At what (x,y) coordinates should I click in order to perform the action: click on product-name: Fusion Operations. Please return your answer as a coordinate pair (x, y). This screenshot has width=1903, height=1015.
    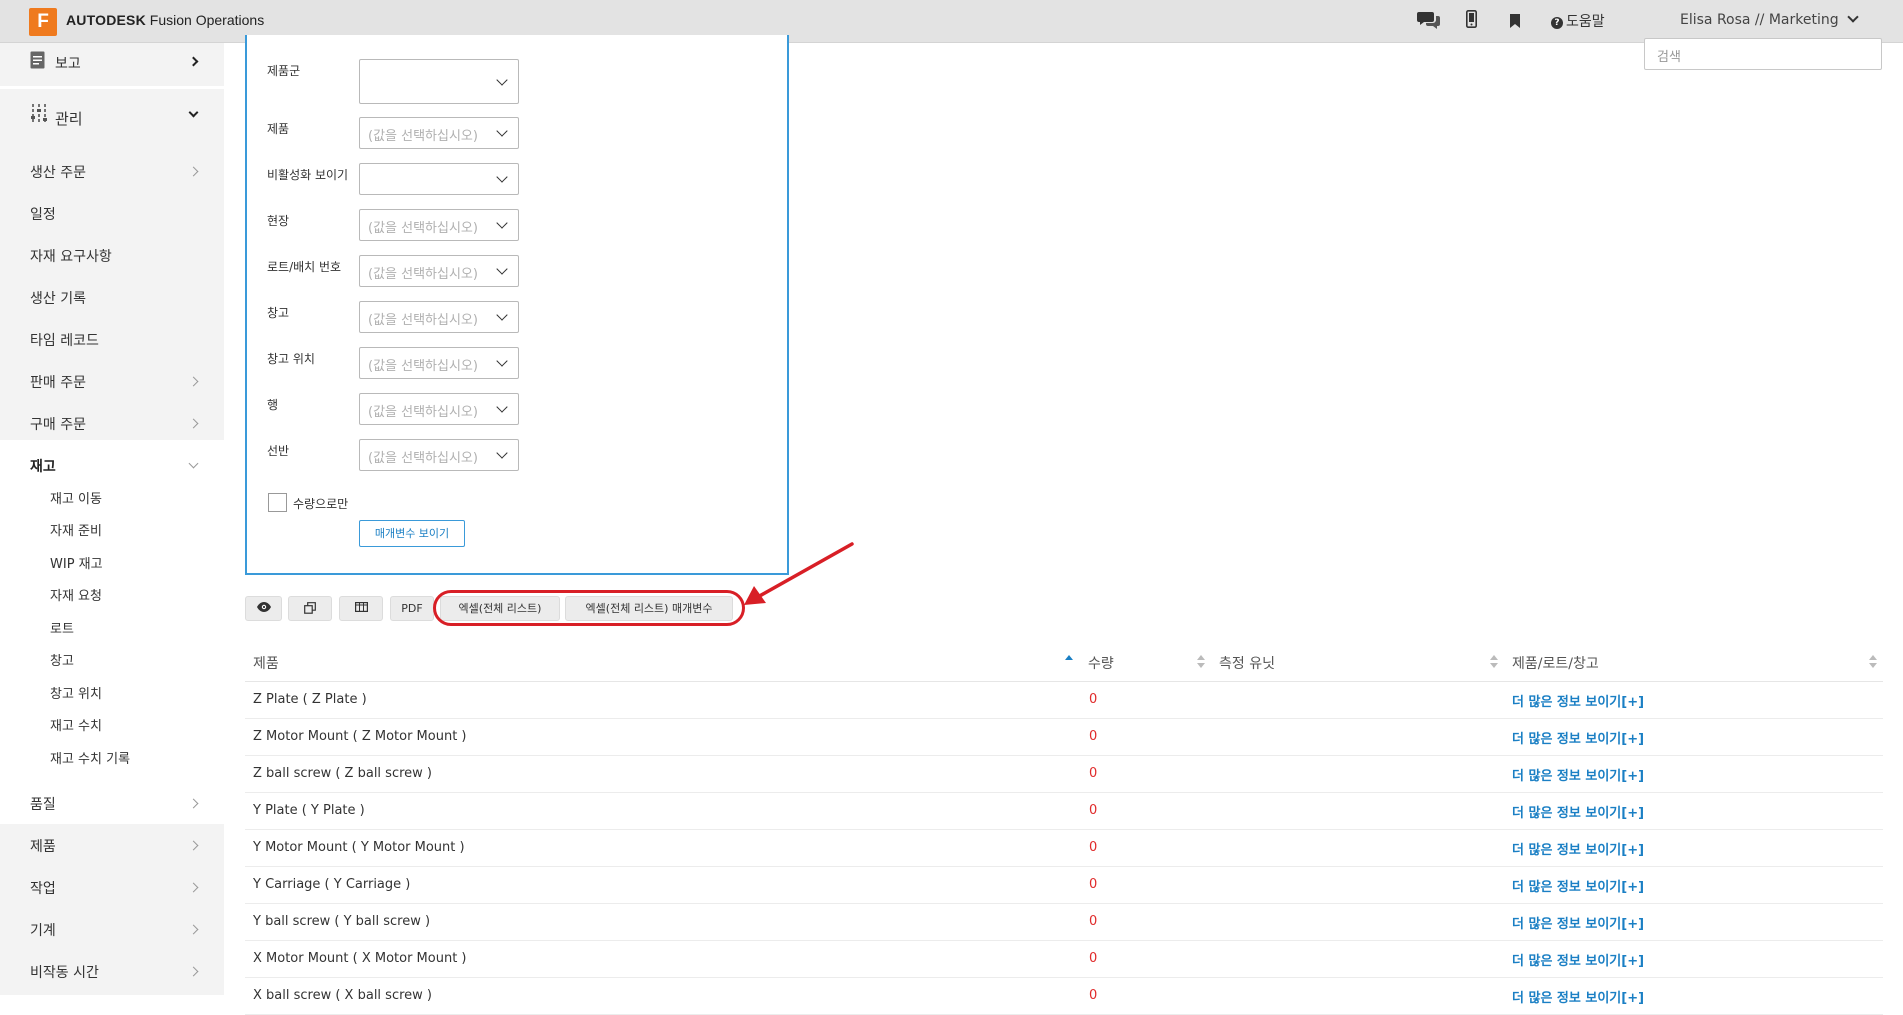
    Looking at the image, I should click on (207, 20).